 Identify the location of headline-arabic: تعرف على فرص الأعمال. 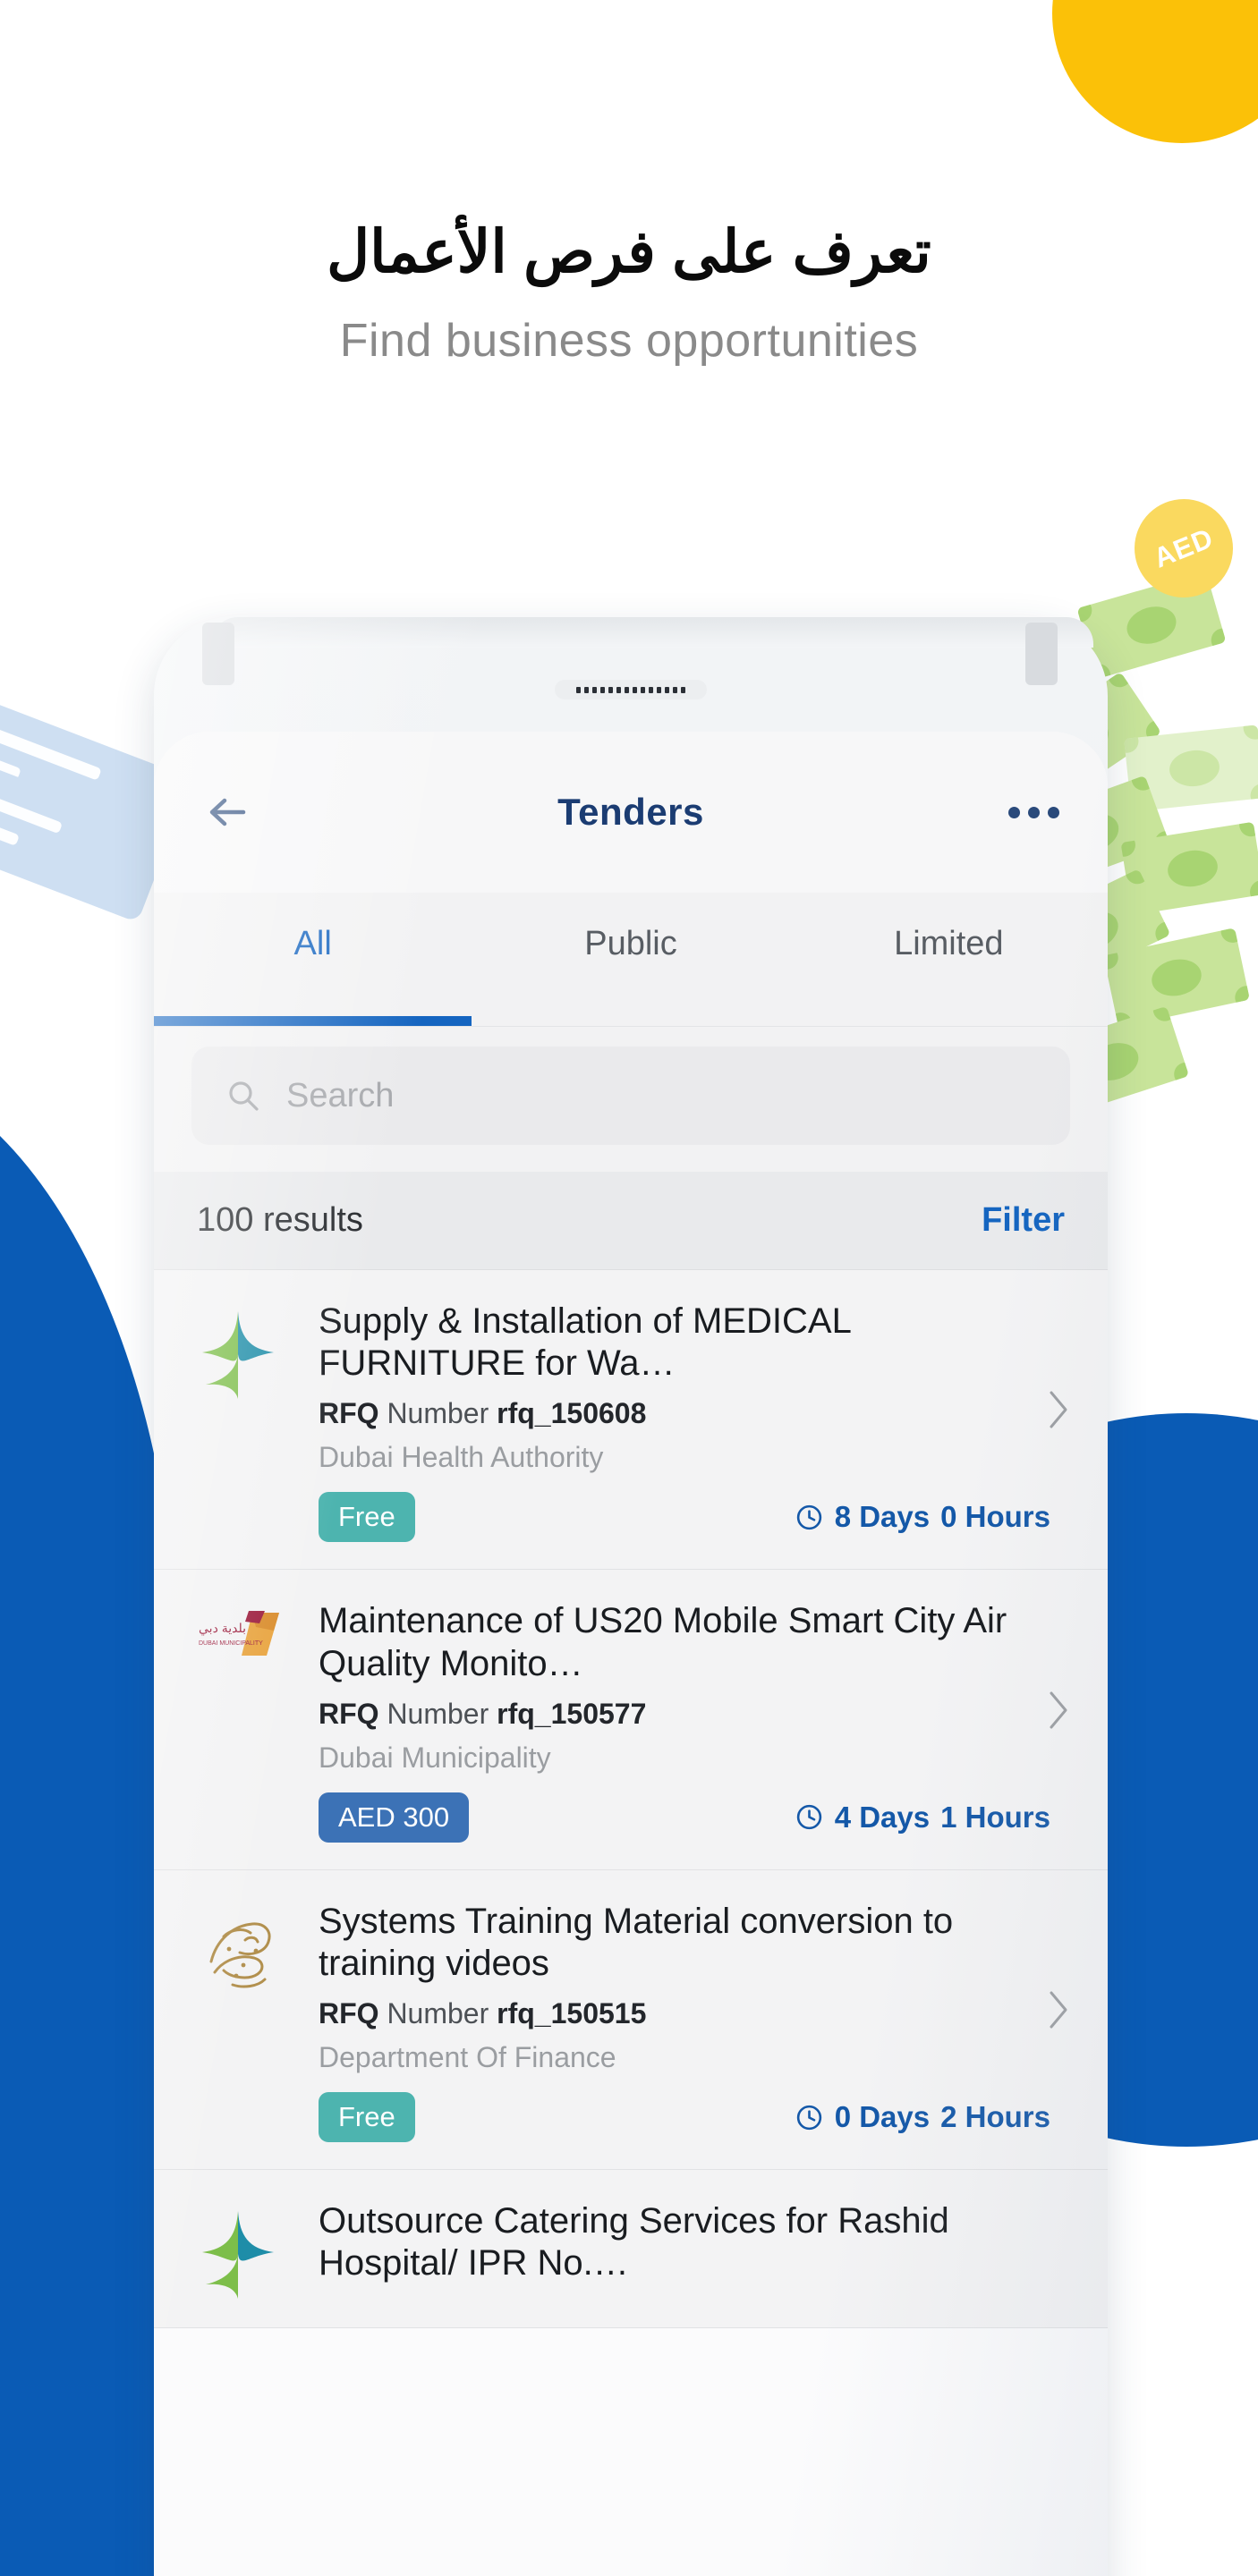
(629, 251).